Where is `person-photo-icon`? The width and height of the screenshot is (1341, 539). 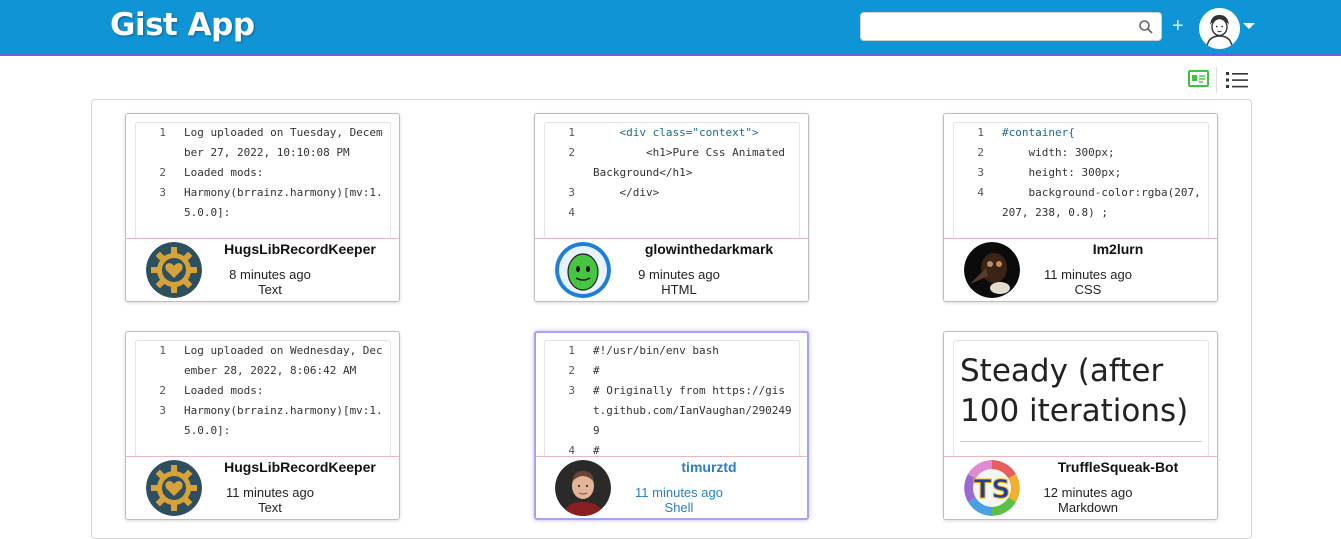 person-photo-icon is located at coordinates (583, 488).